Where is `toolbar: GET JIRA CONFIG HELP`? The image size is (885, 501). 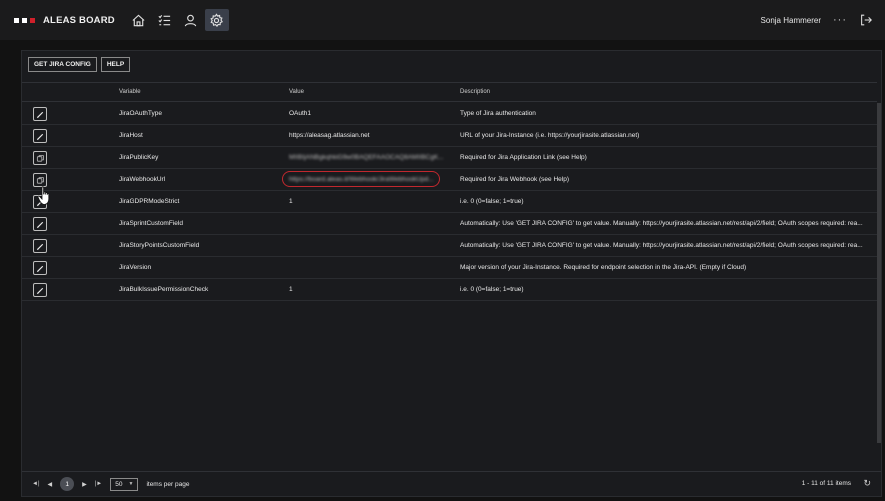 toolbar: GET JIRA CONFIG HELP is located at coordinates (79, 64).